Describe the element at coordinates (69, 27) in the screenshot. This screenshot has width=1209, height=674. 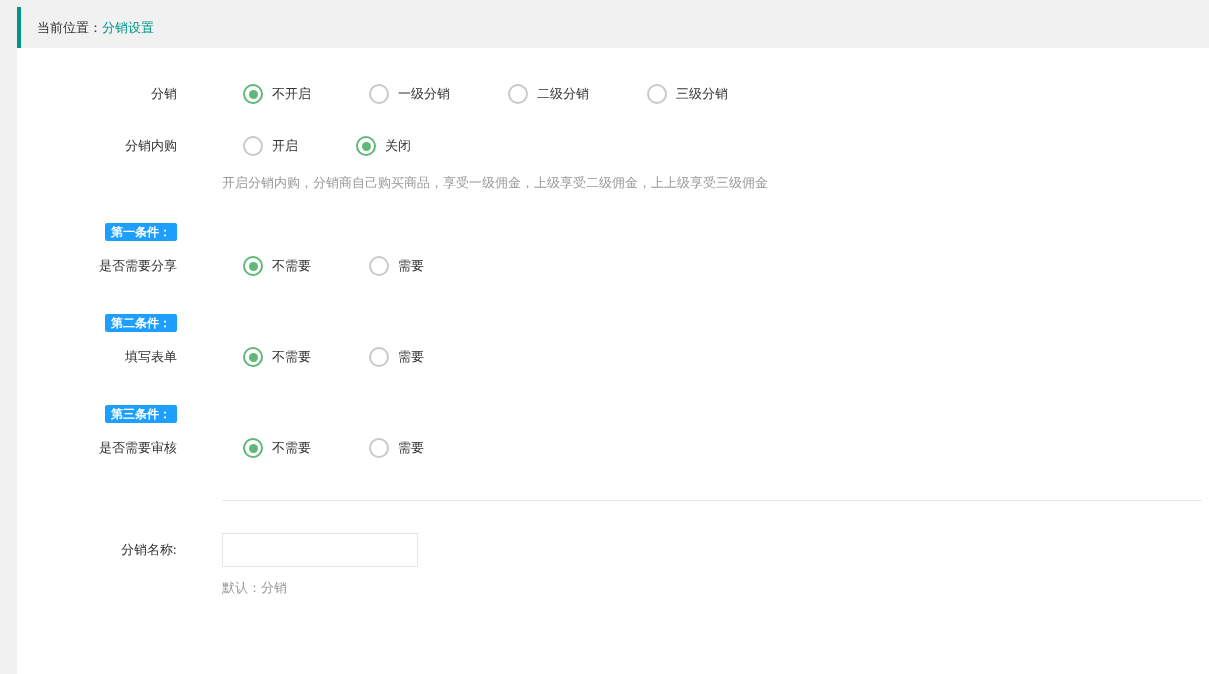
I see `breadcrumb-label: 当前位置：` at that location.